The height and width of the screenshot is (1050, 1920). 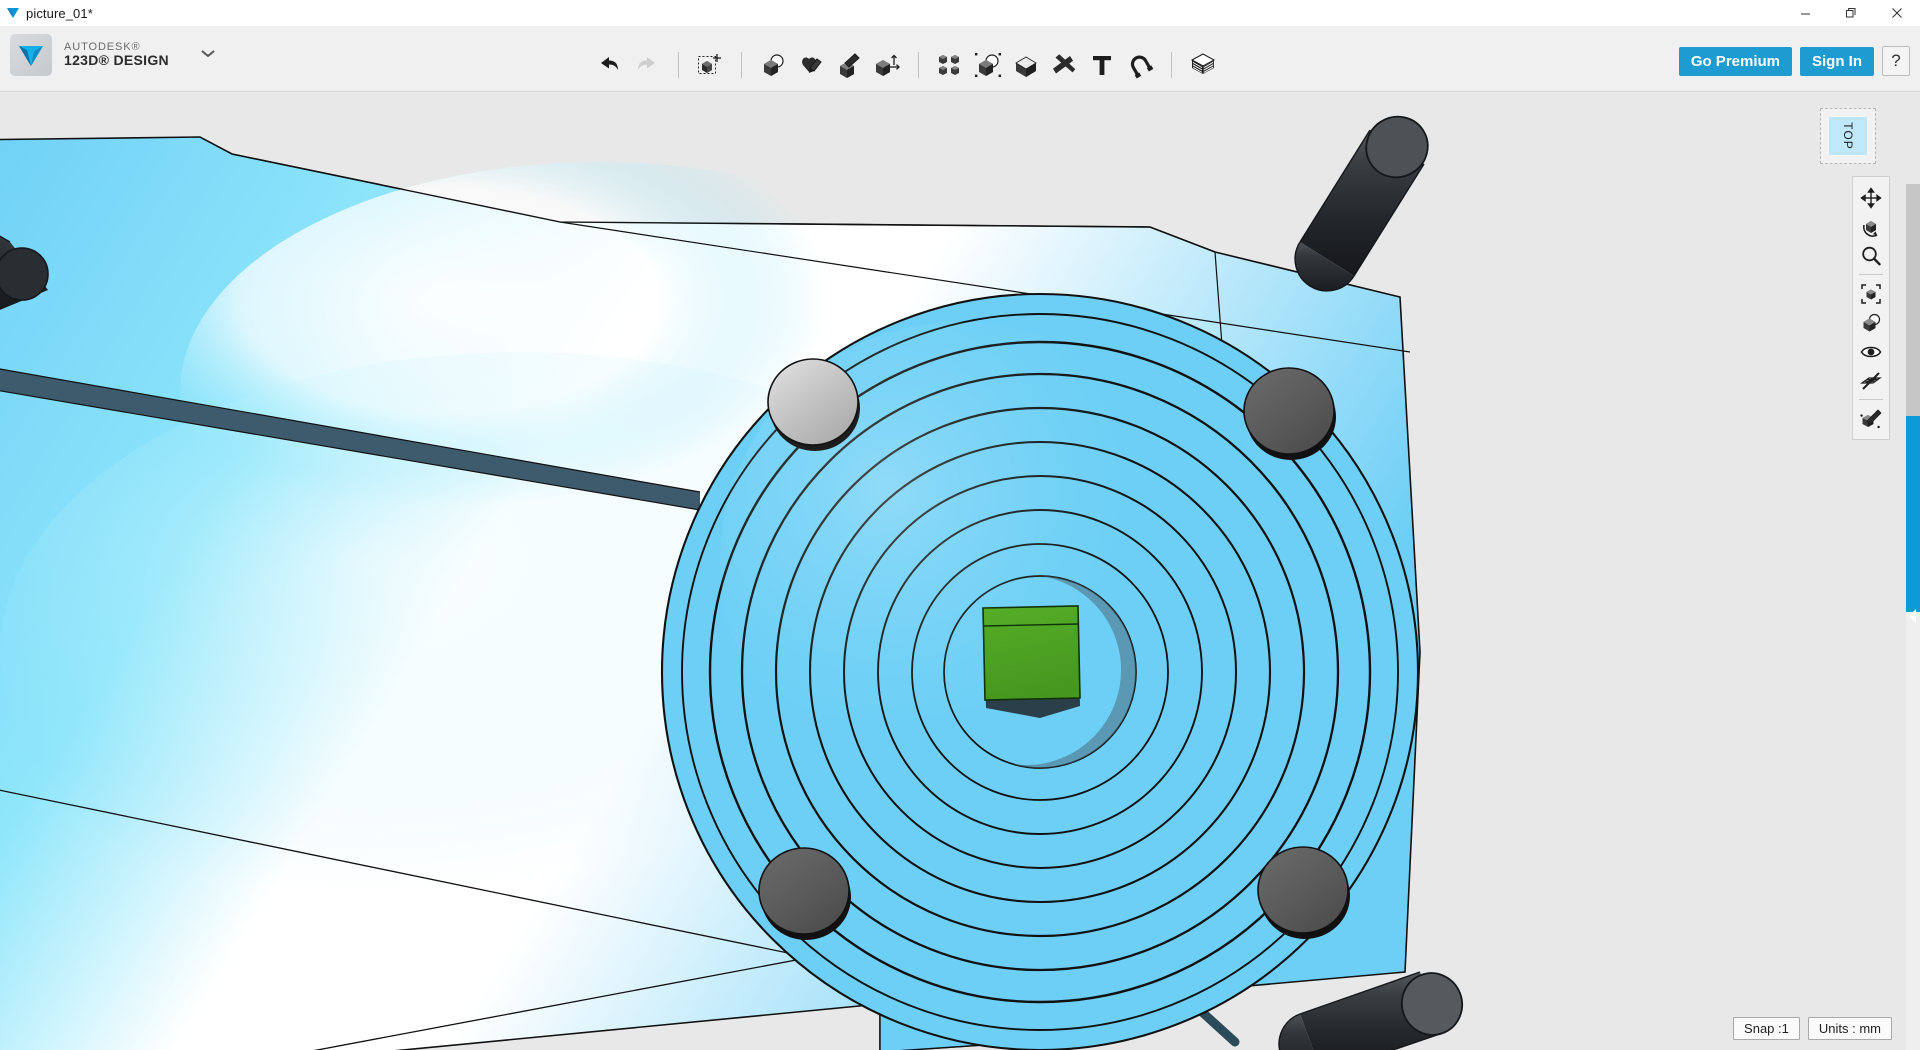 I want to click on snap-status: Snap :1, so click(x=1766, y=1028).